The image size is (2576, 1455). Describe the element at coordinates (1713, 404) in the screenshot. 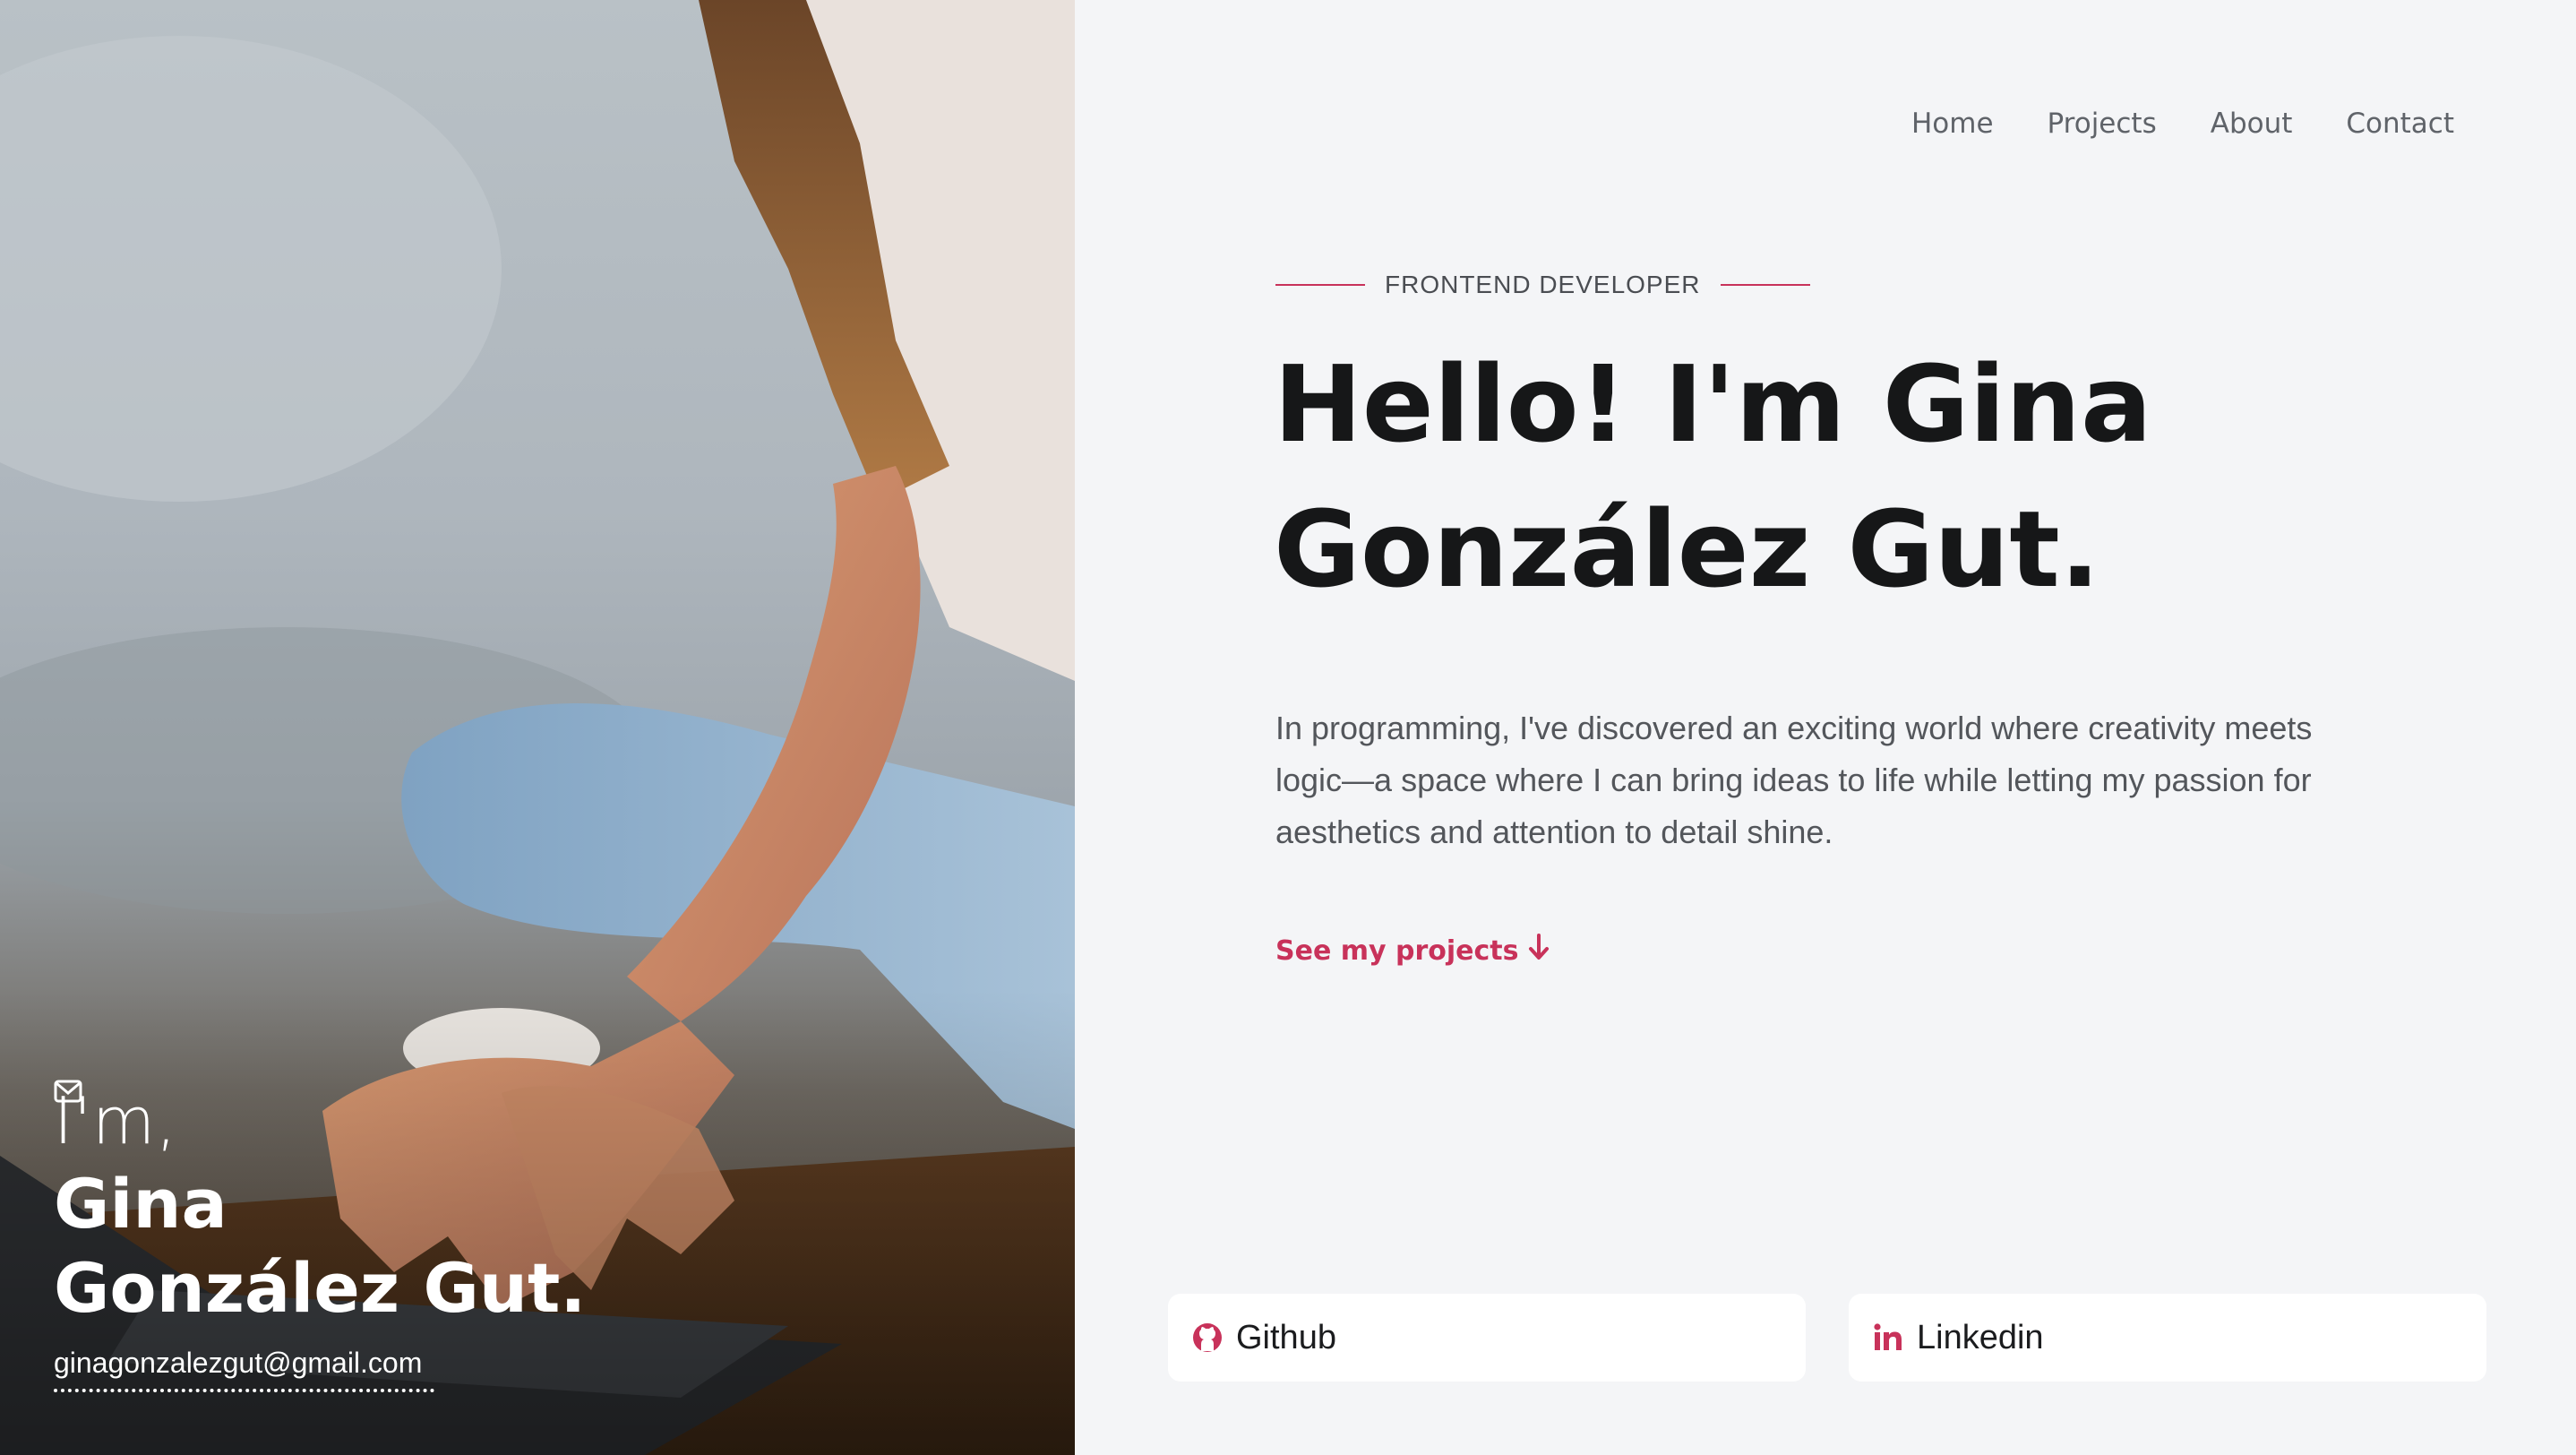

I see `headline-line-1: Hello! I'm Gina` at that location.